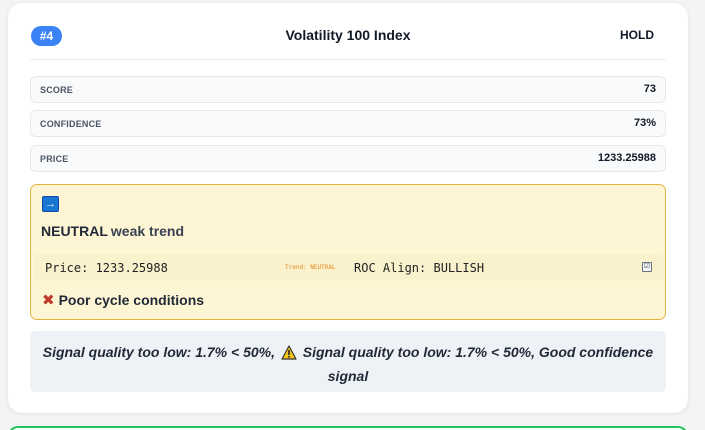 The width and height of the screenshot is (705, 430). What do you see at coordinates (131, 300) in the screenshot?
I see `cycle-text: Poor cycle conditions` at bounding box center [131, 300].